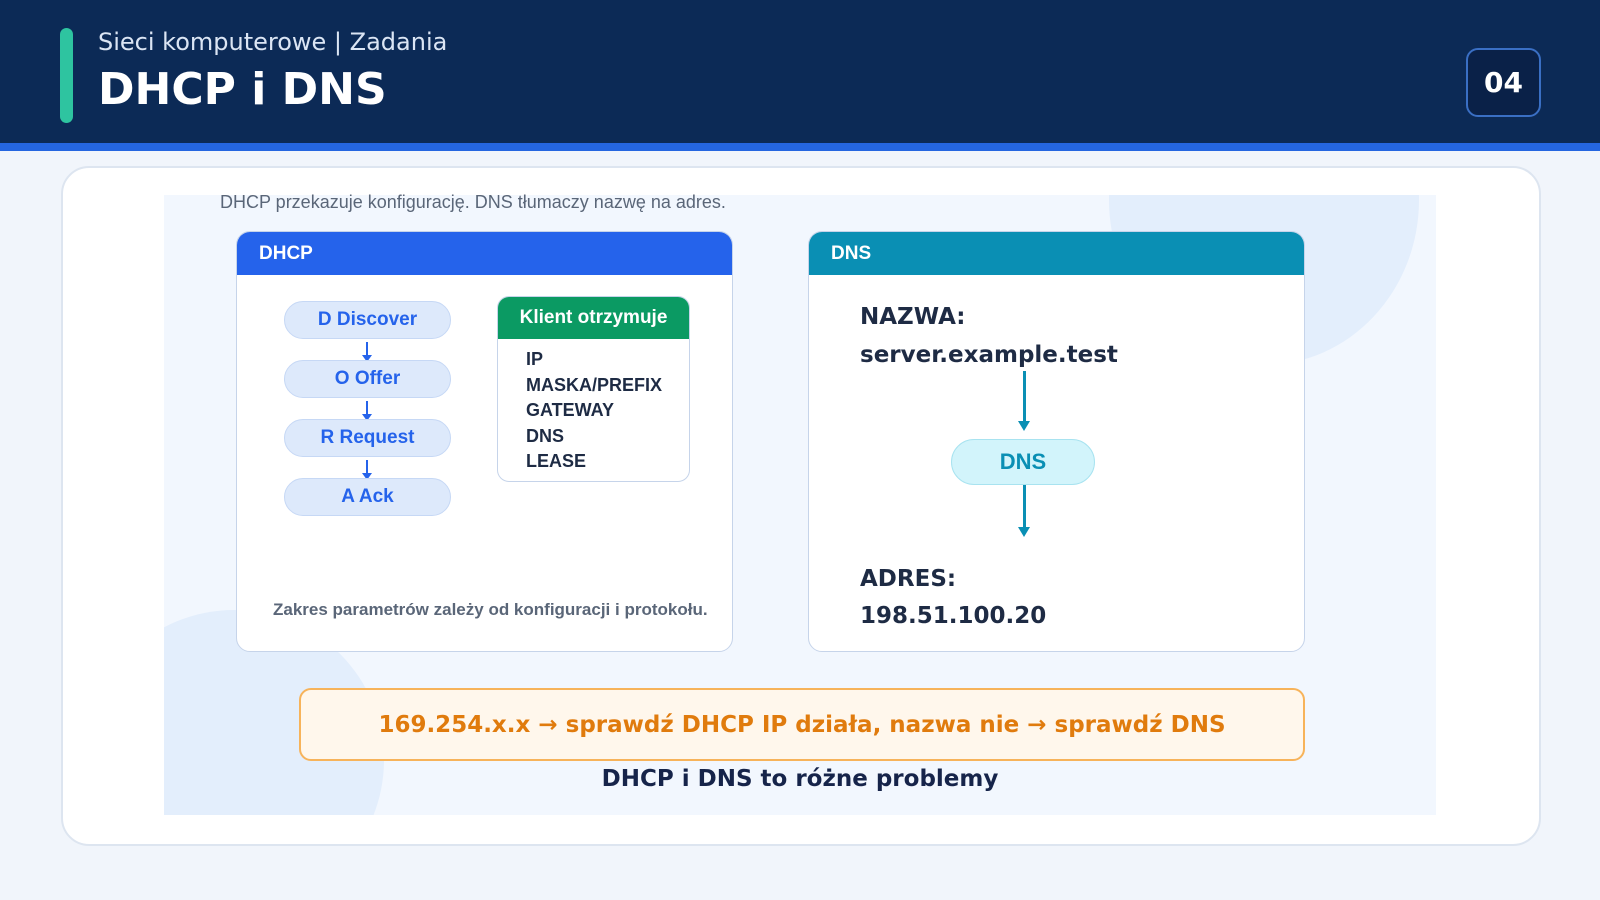 The image size is (1600, 900). Describe the element at coordinates (273, 42) in the screenshot. I see `slide-subtitle: Sieci komputerowe | Zadania` at that location.